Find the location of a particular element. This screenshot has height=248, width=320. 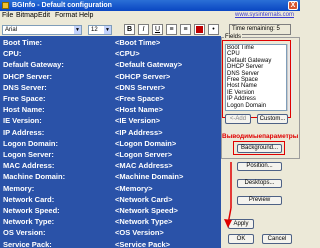

color-swatch-icon is located at coordinates (199, 29).